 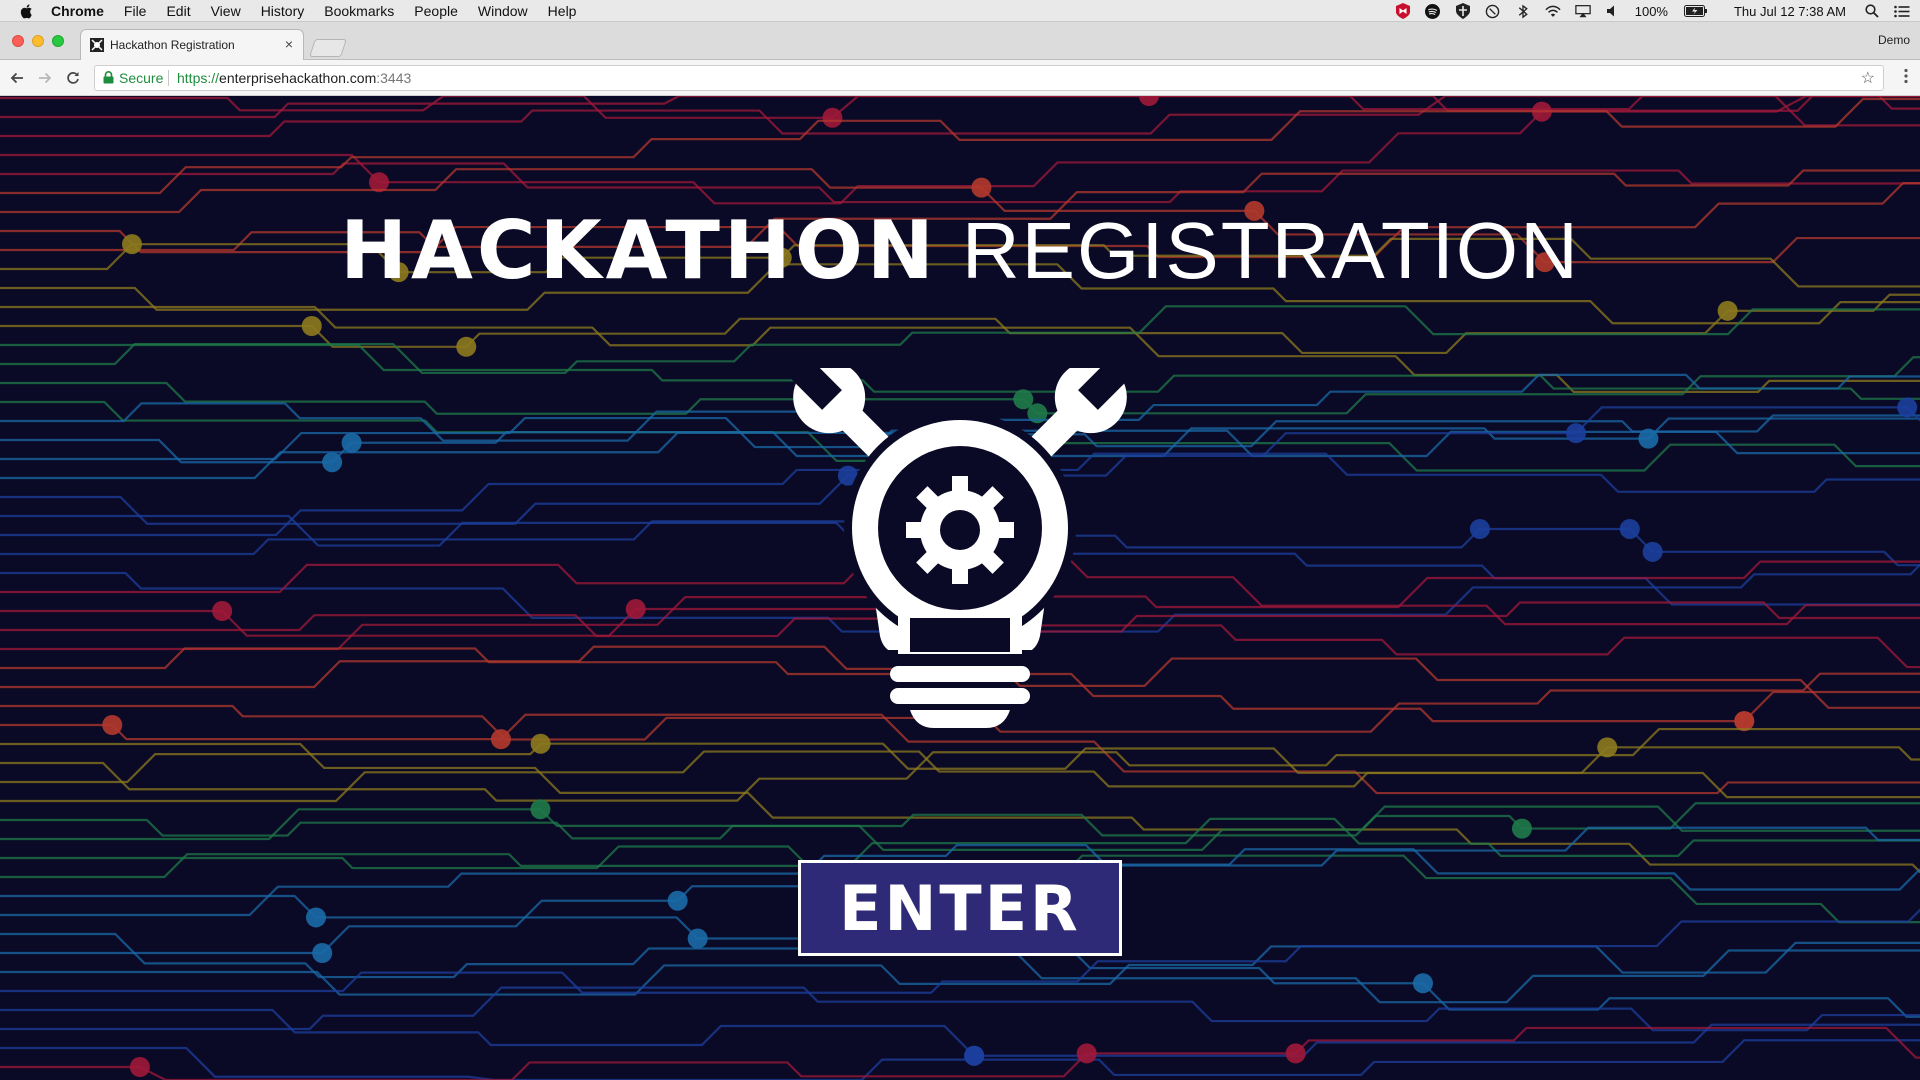 What do you see at coordinates (1403, 11) in the screenshot?
I see `mcafee-icon` at bounding box center [1403, 11].